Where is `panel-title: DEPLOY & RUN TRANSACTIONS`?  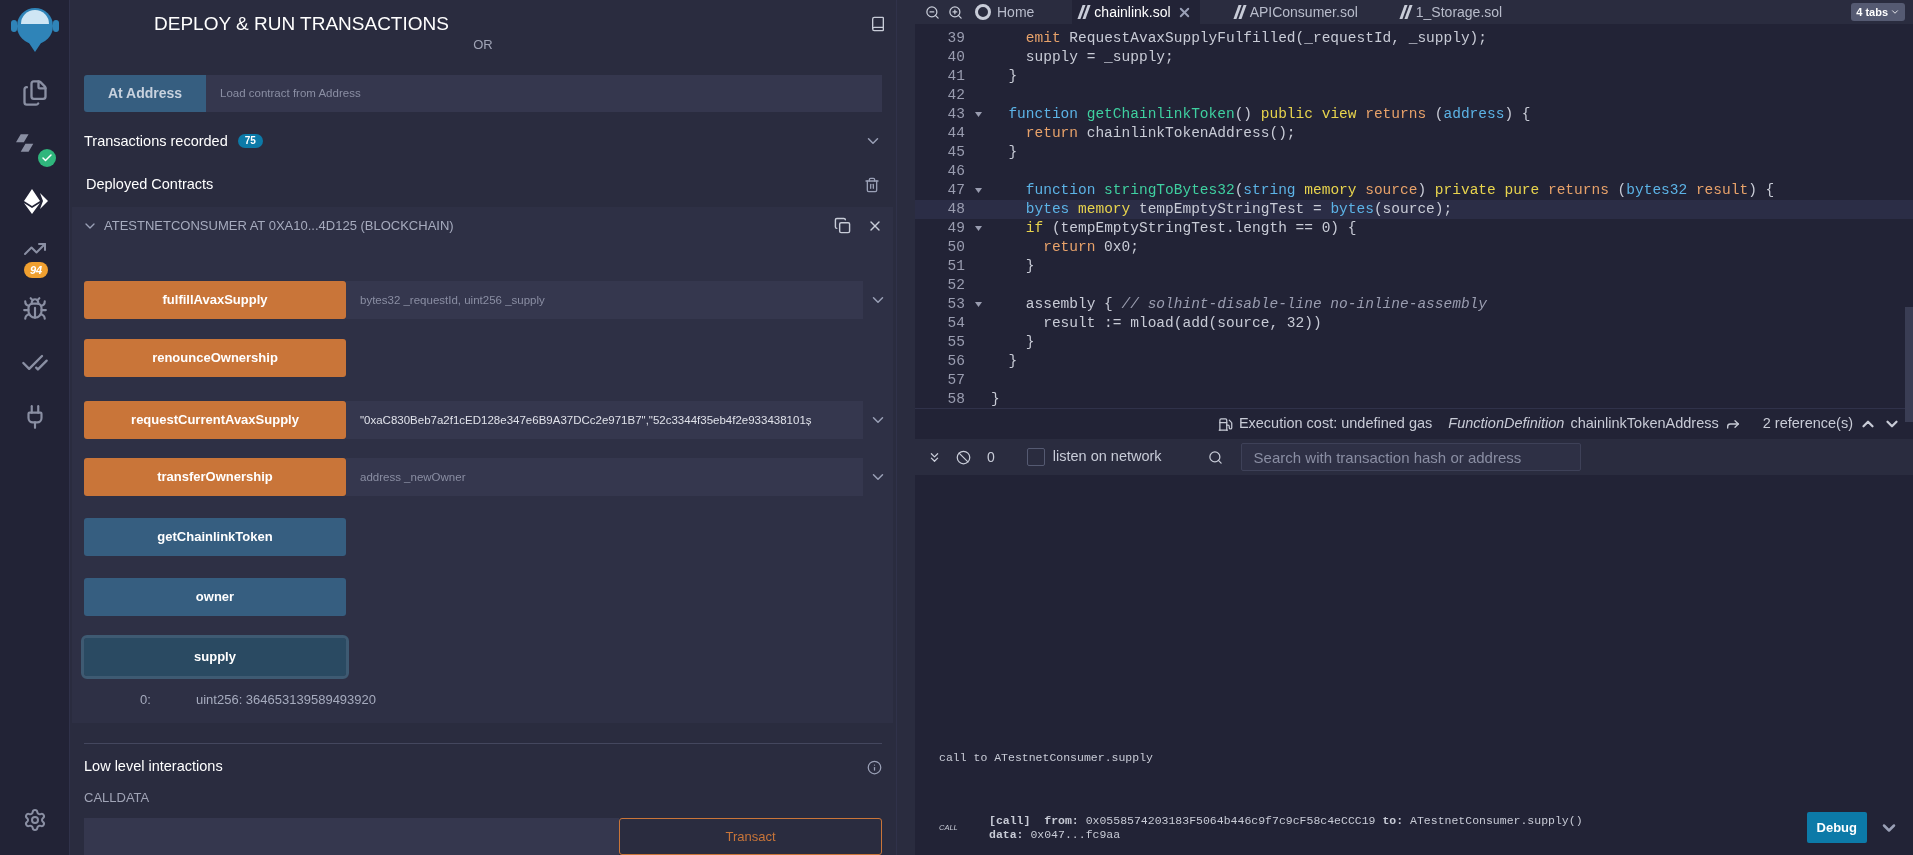 panel-title: DEPLOY & RUN TRANSACTIONS is located at coordinates (301, 24).